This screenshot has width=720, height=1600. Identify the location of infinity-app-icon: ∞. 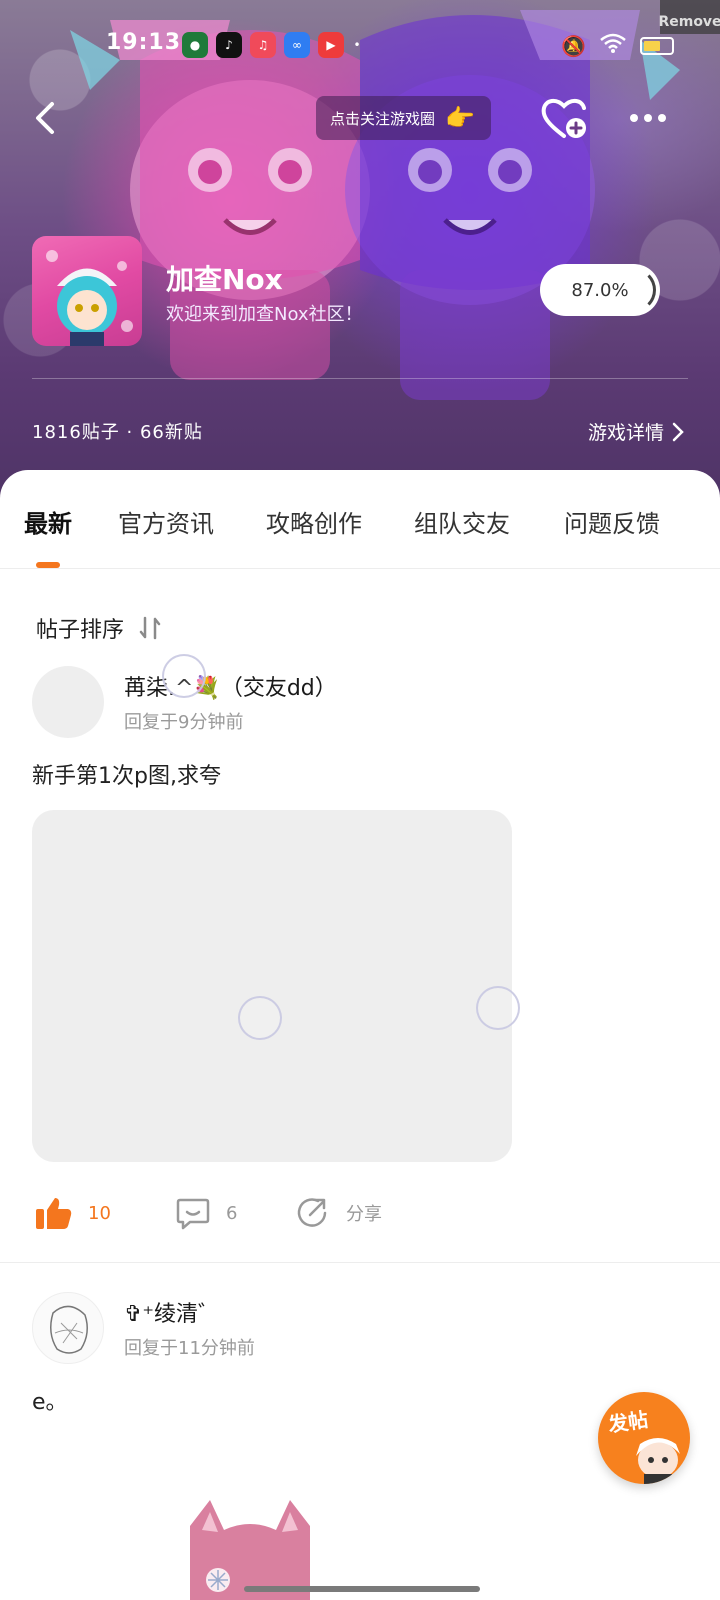
(297, 45).